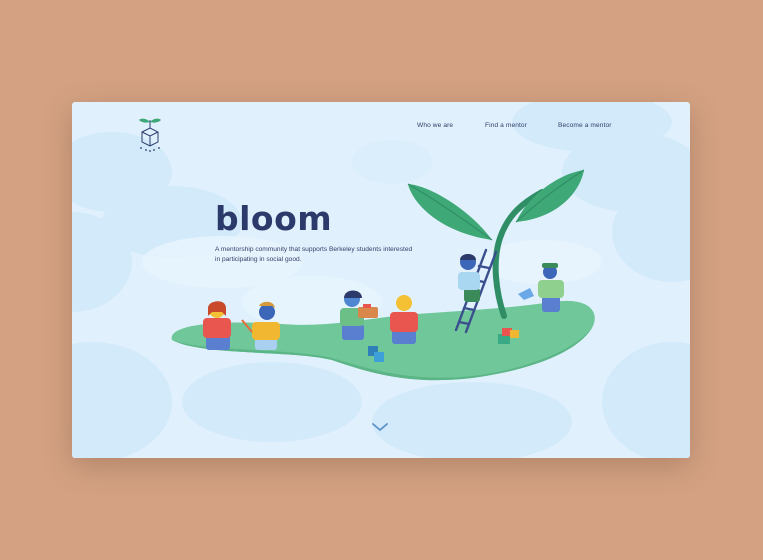  What do you see at coordinates (469, 278) in the screenshot?
I see `minifig-climber` at bounding box center [469, 278].